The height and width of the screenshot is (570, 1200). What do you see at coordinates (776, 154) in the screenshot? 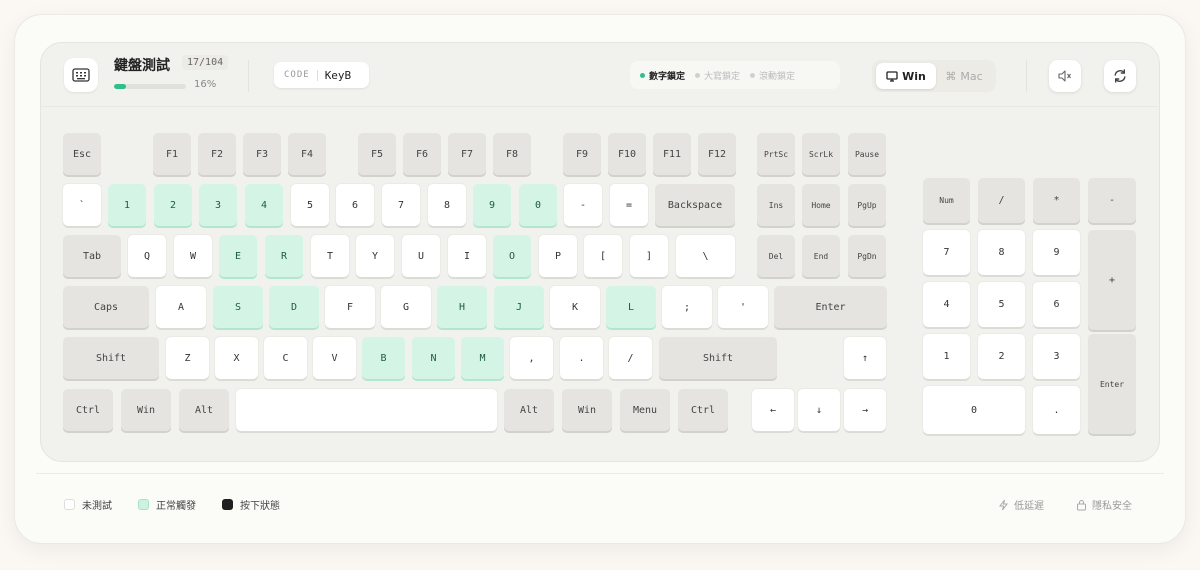
I see `key-prtsc: PrtSc` at bounding box center [776, 154].